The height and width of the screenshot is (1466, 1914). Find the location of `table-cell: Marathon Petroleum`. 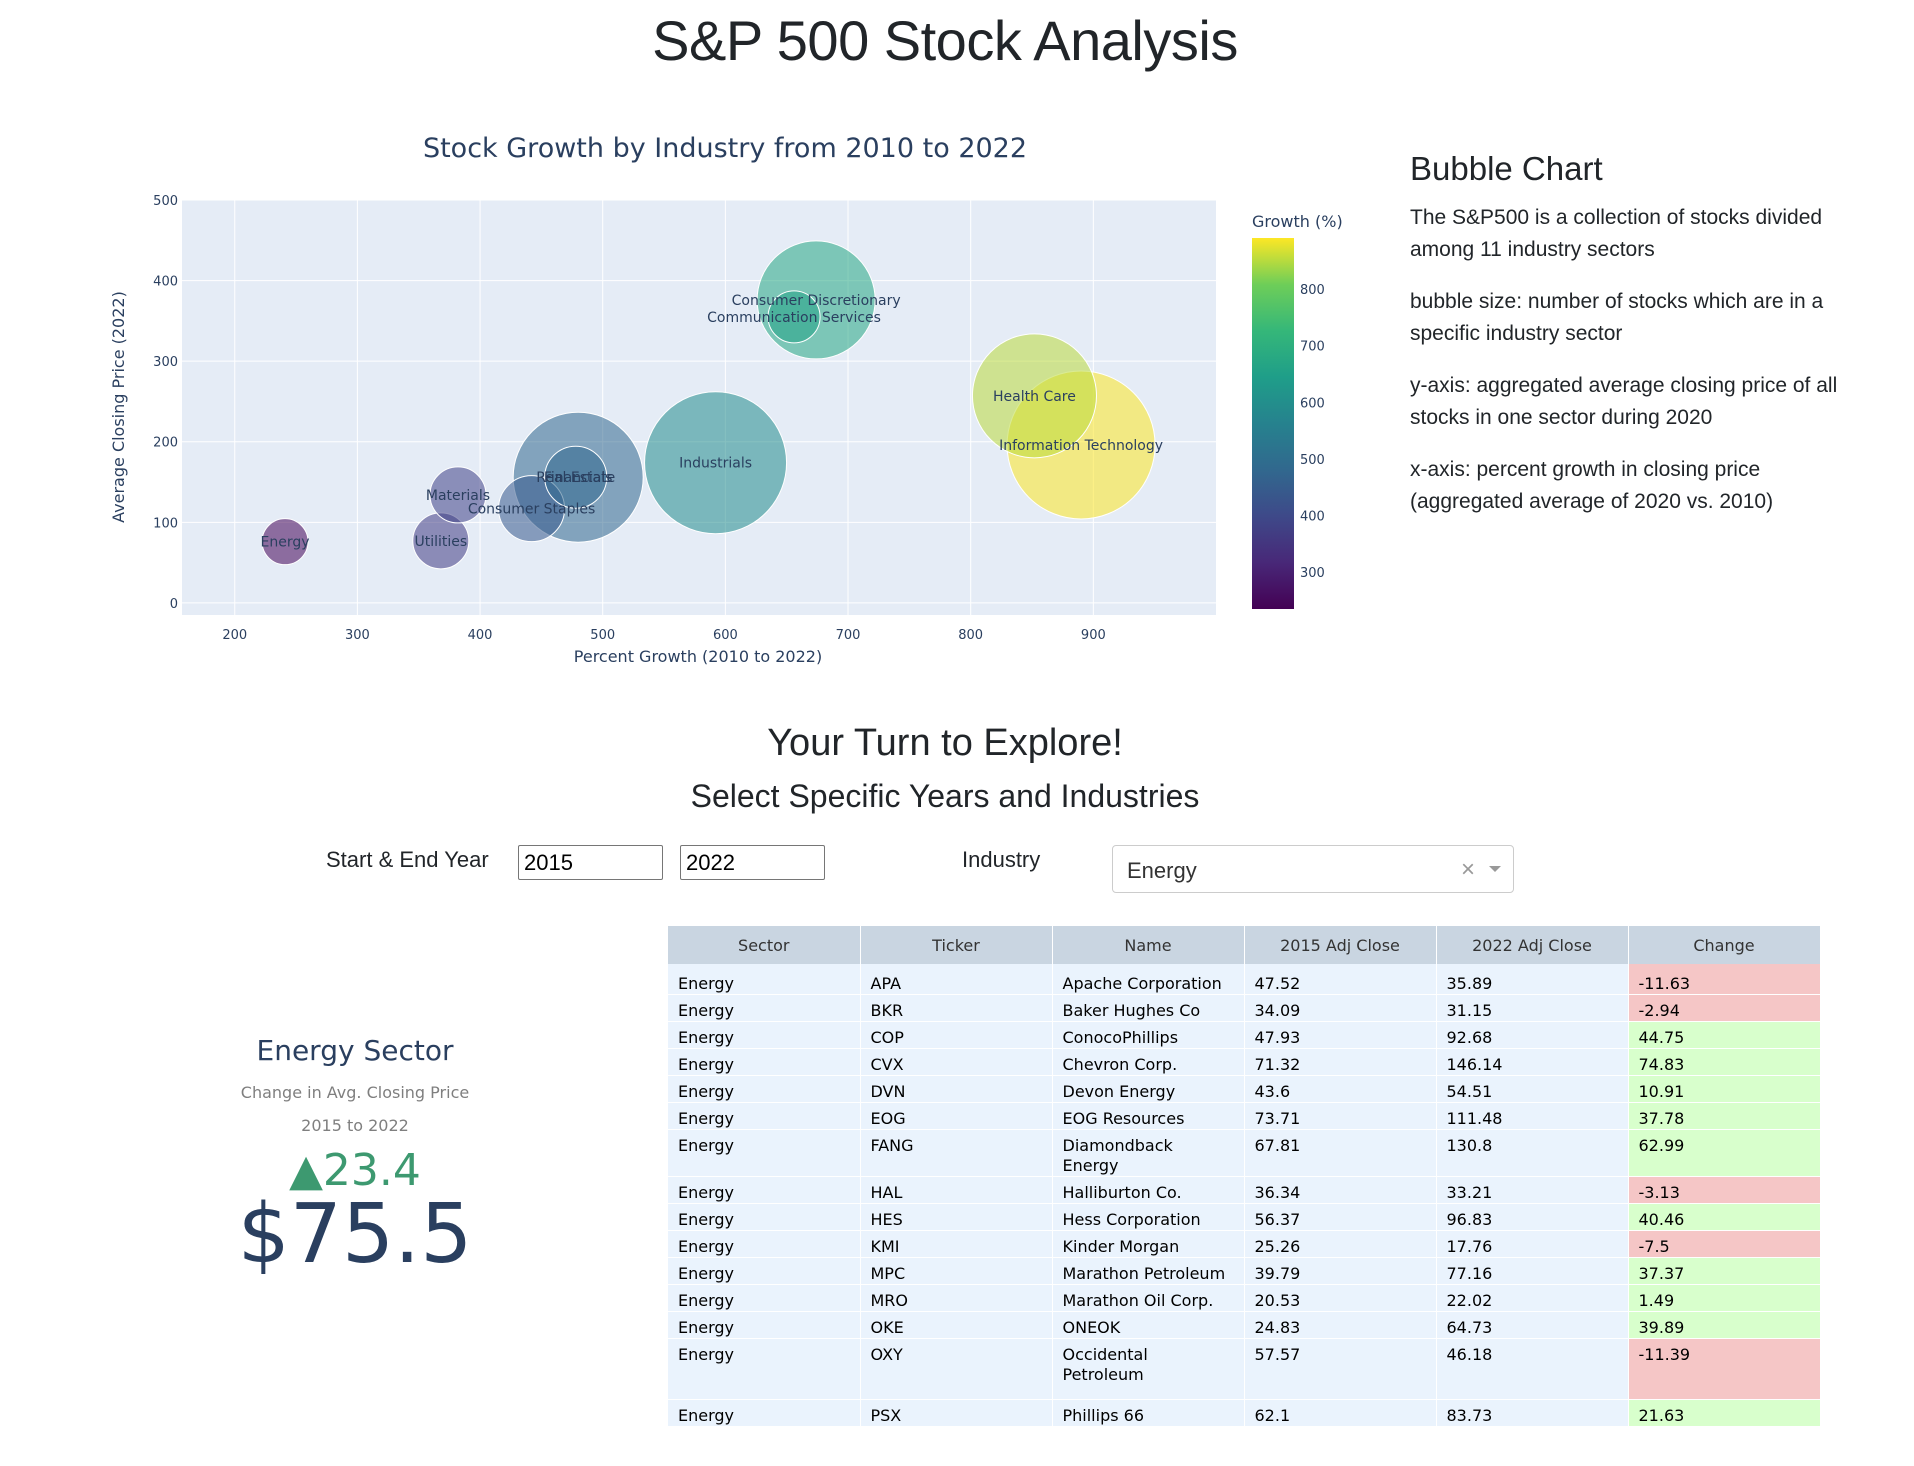

table-cell: Marathon Petroleum is located at coordinates (1148, 1271).